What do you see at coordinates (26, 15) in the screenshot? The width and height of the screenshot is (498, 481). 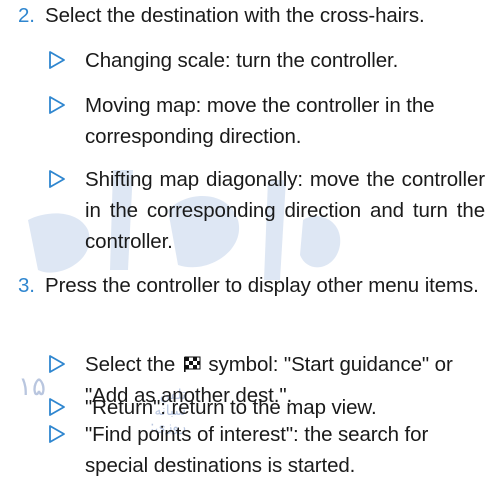 I see `step-number: 2.` at bounding box center [26, 15].